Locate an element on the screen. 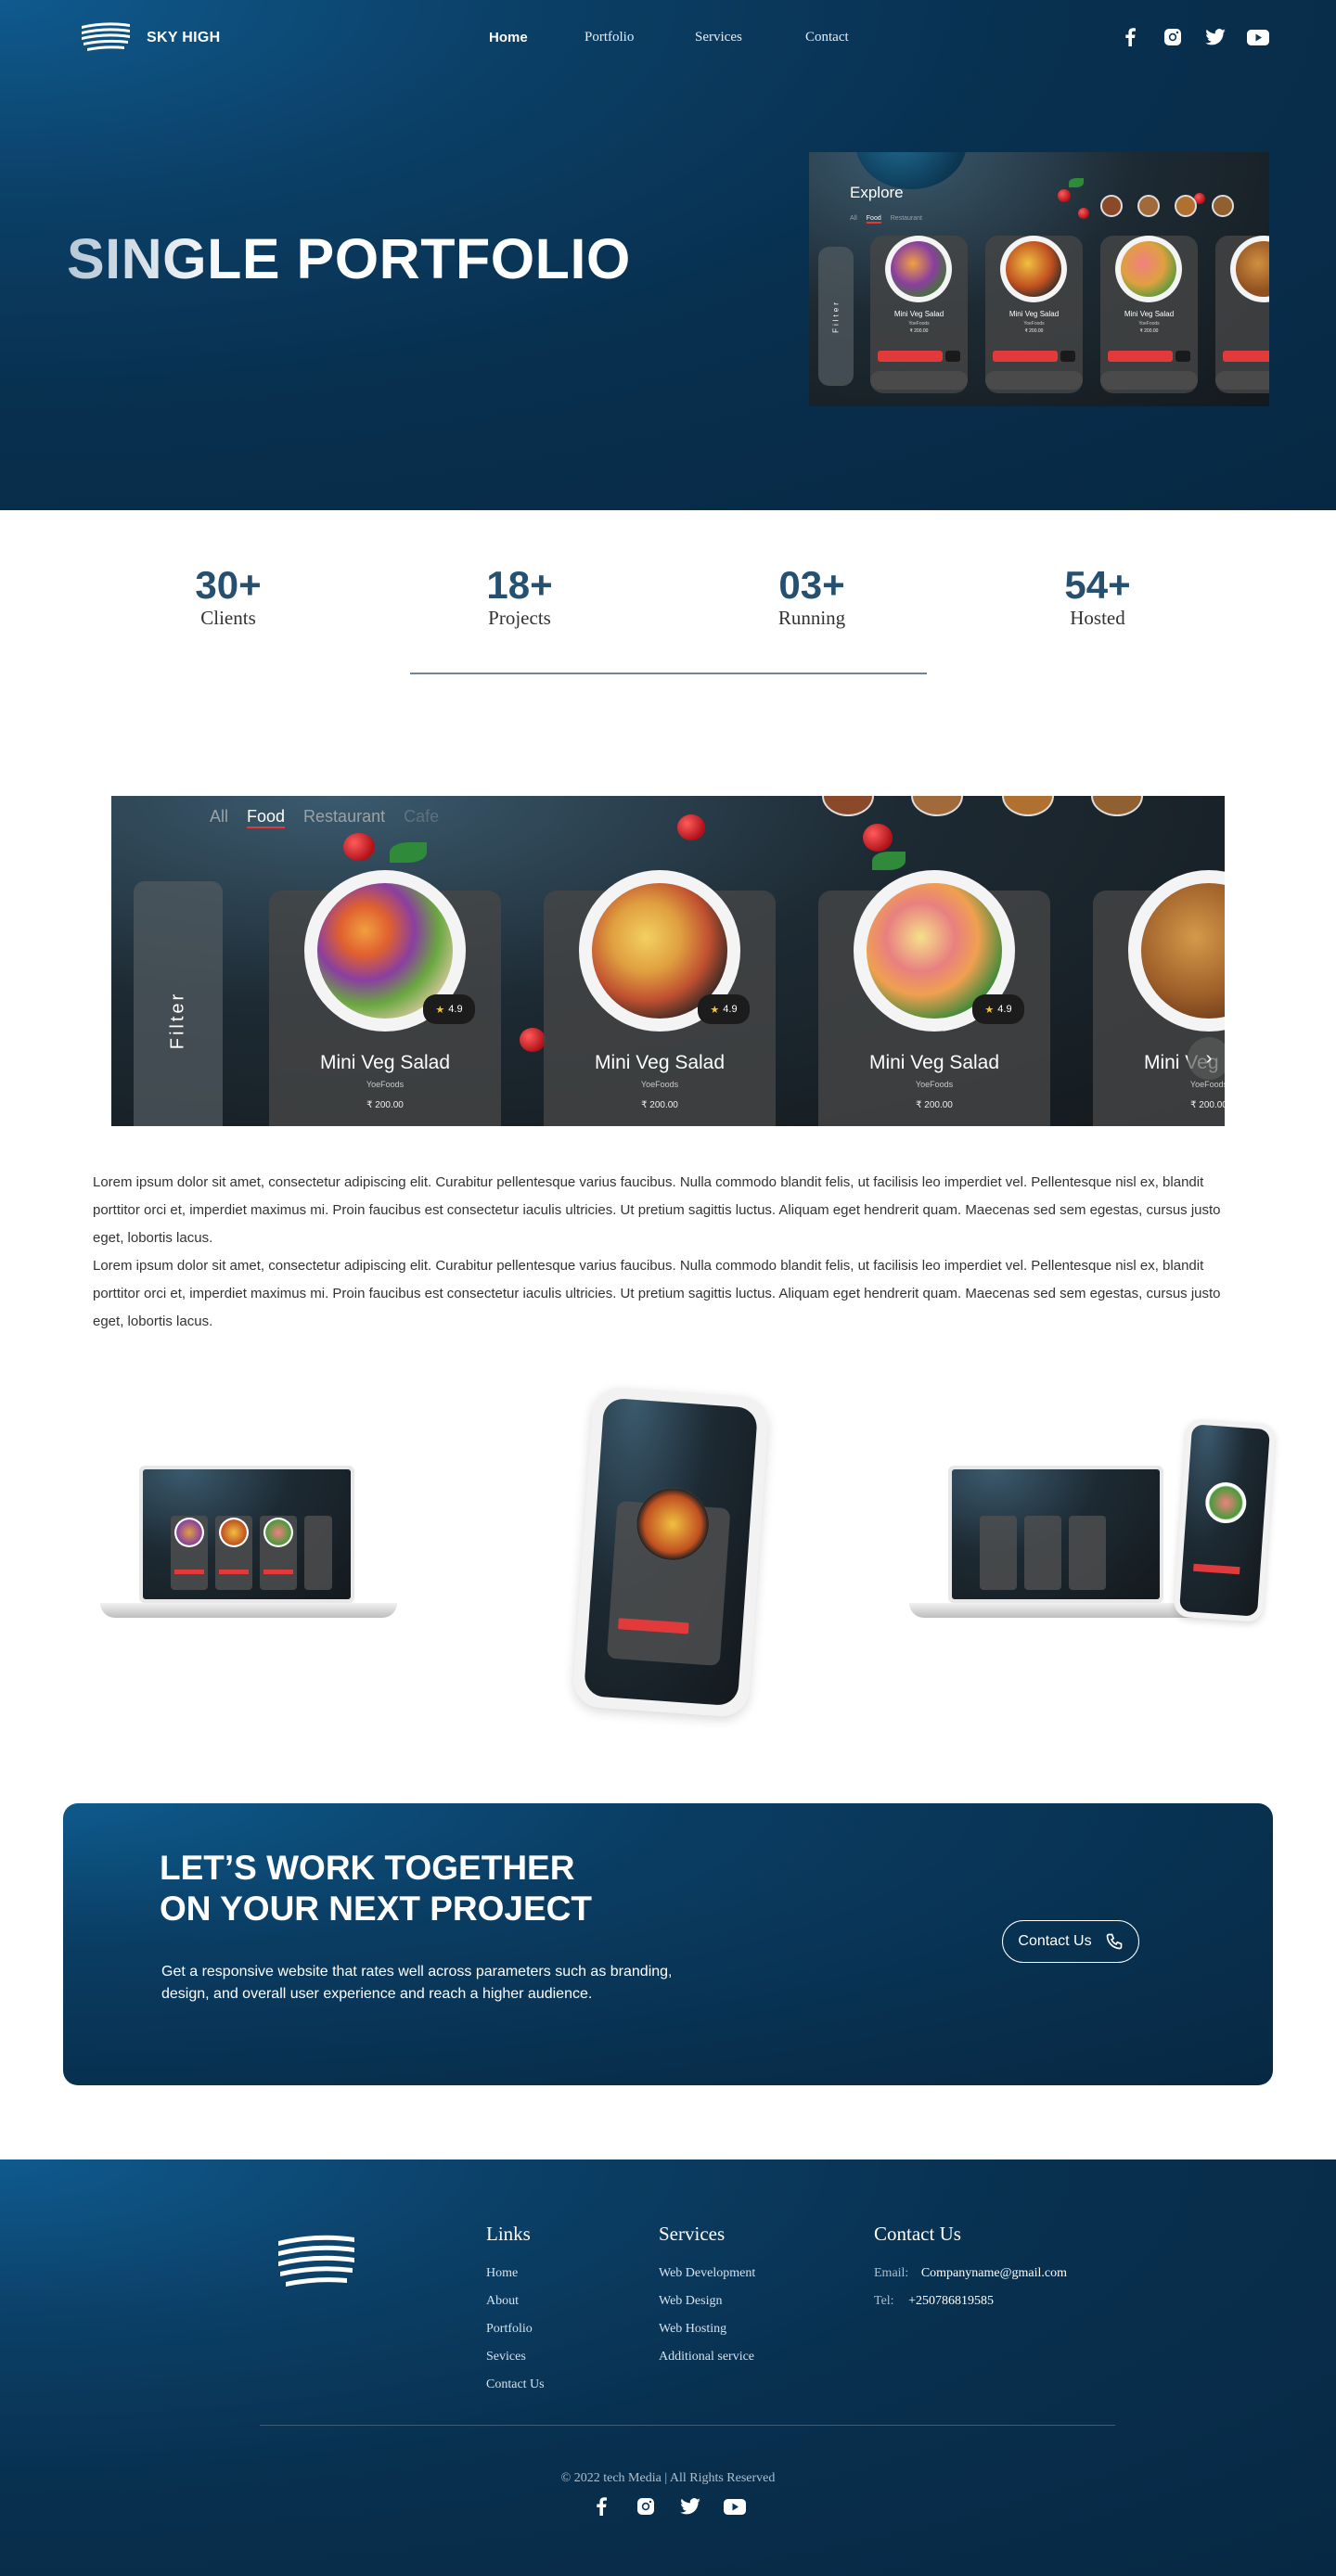 This screenshot has width=1336, height=2576. phone-mockup is located at coordinates (671, 1552).